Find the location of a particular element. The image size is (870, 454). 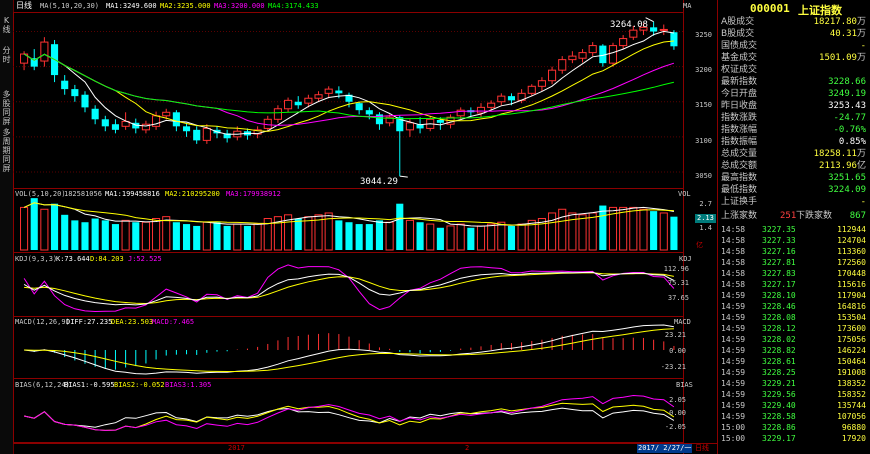

ma-line is located at coordinates (349, 86).